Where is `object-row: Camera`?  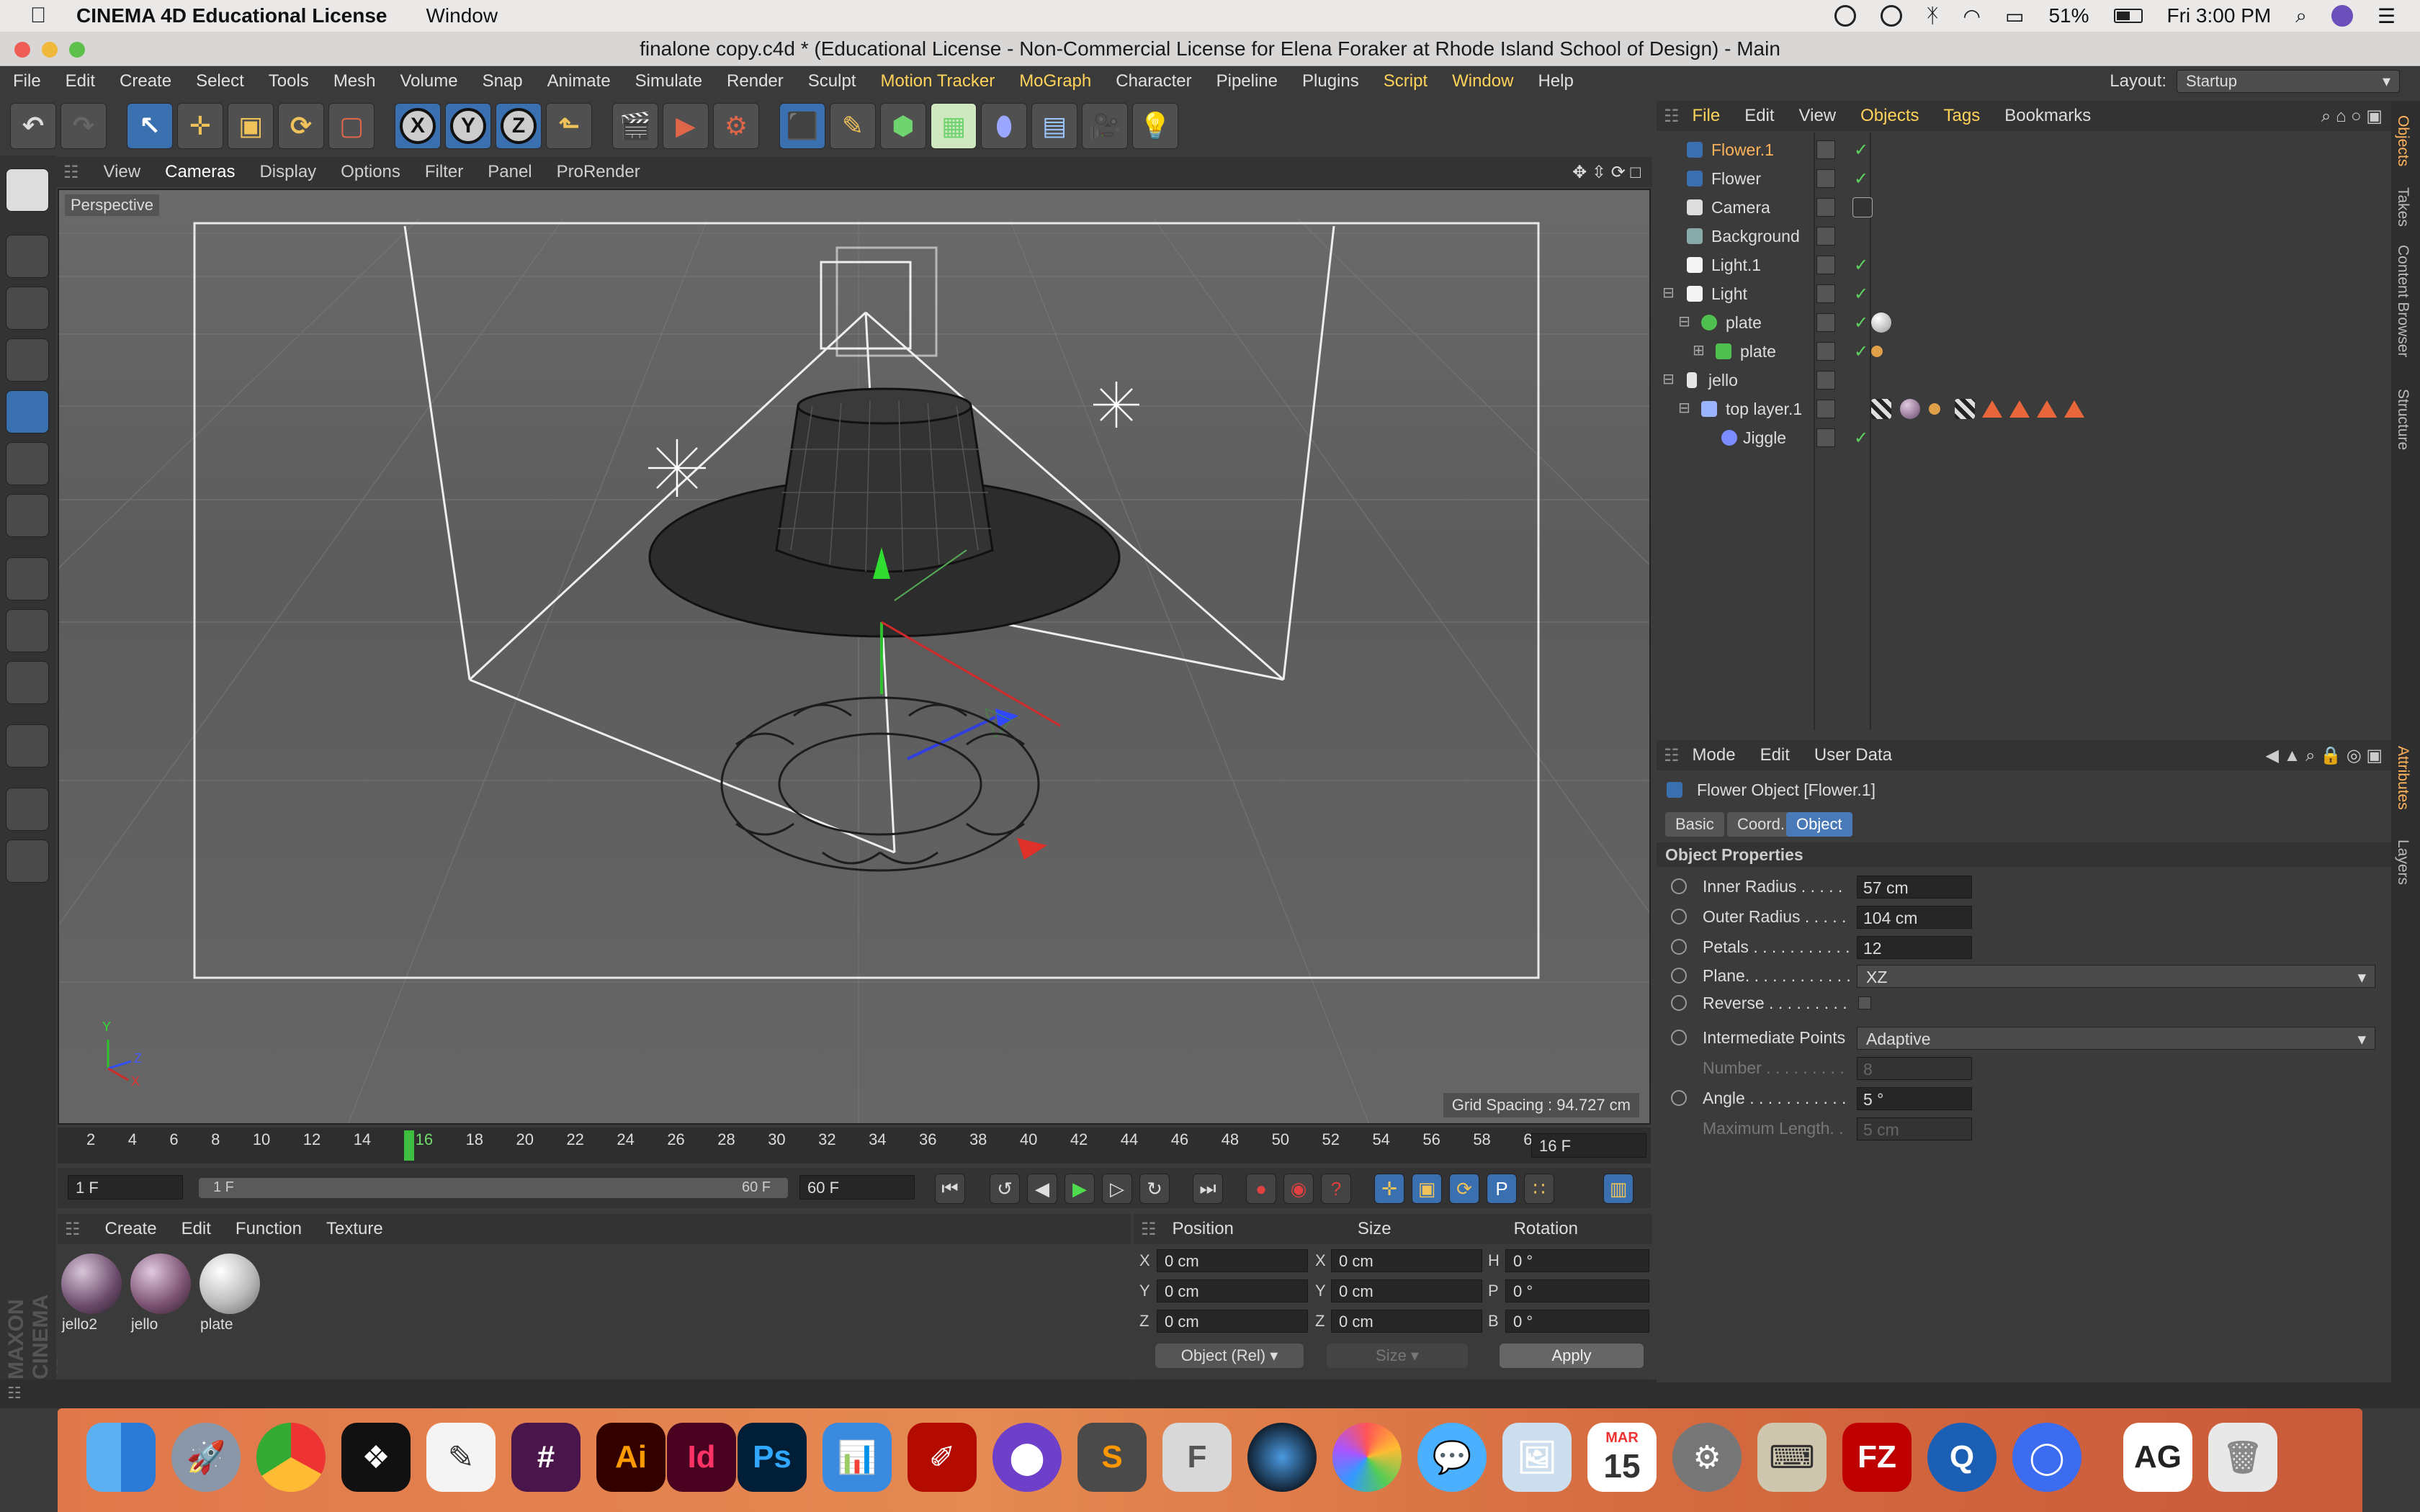
object-row: Camera is located at coordinates (2024, 207).